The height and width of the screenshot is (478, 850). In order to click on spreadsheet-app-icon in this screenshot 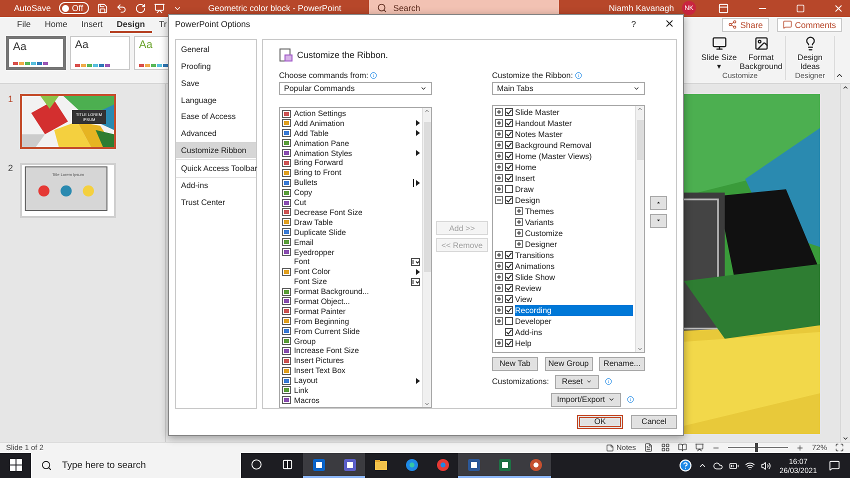, I will do `click(505, 465)`.